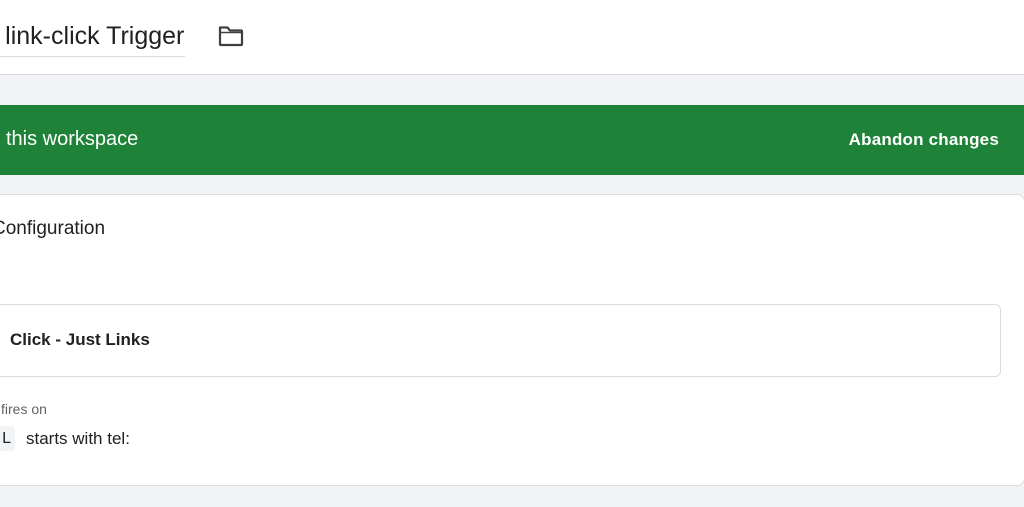  I want to click on trigger-name: er link-click Trigger, so click(92, 36).